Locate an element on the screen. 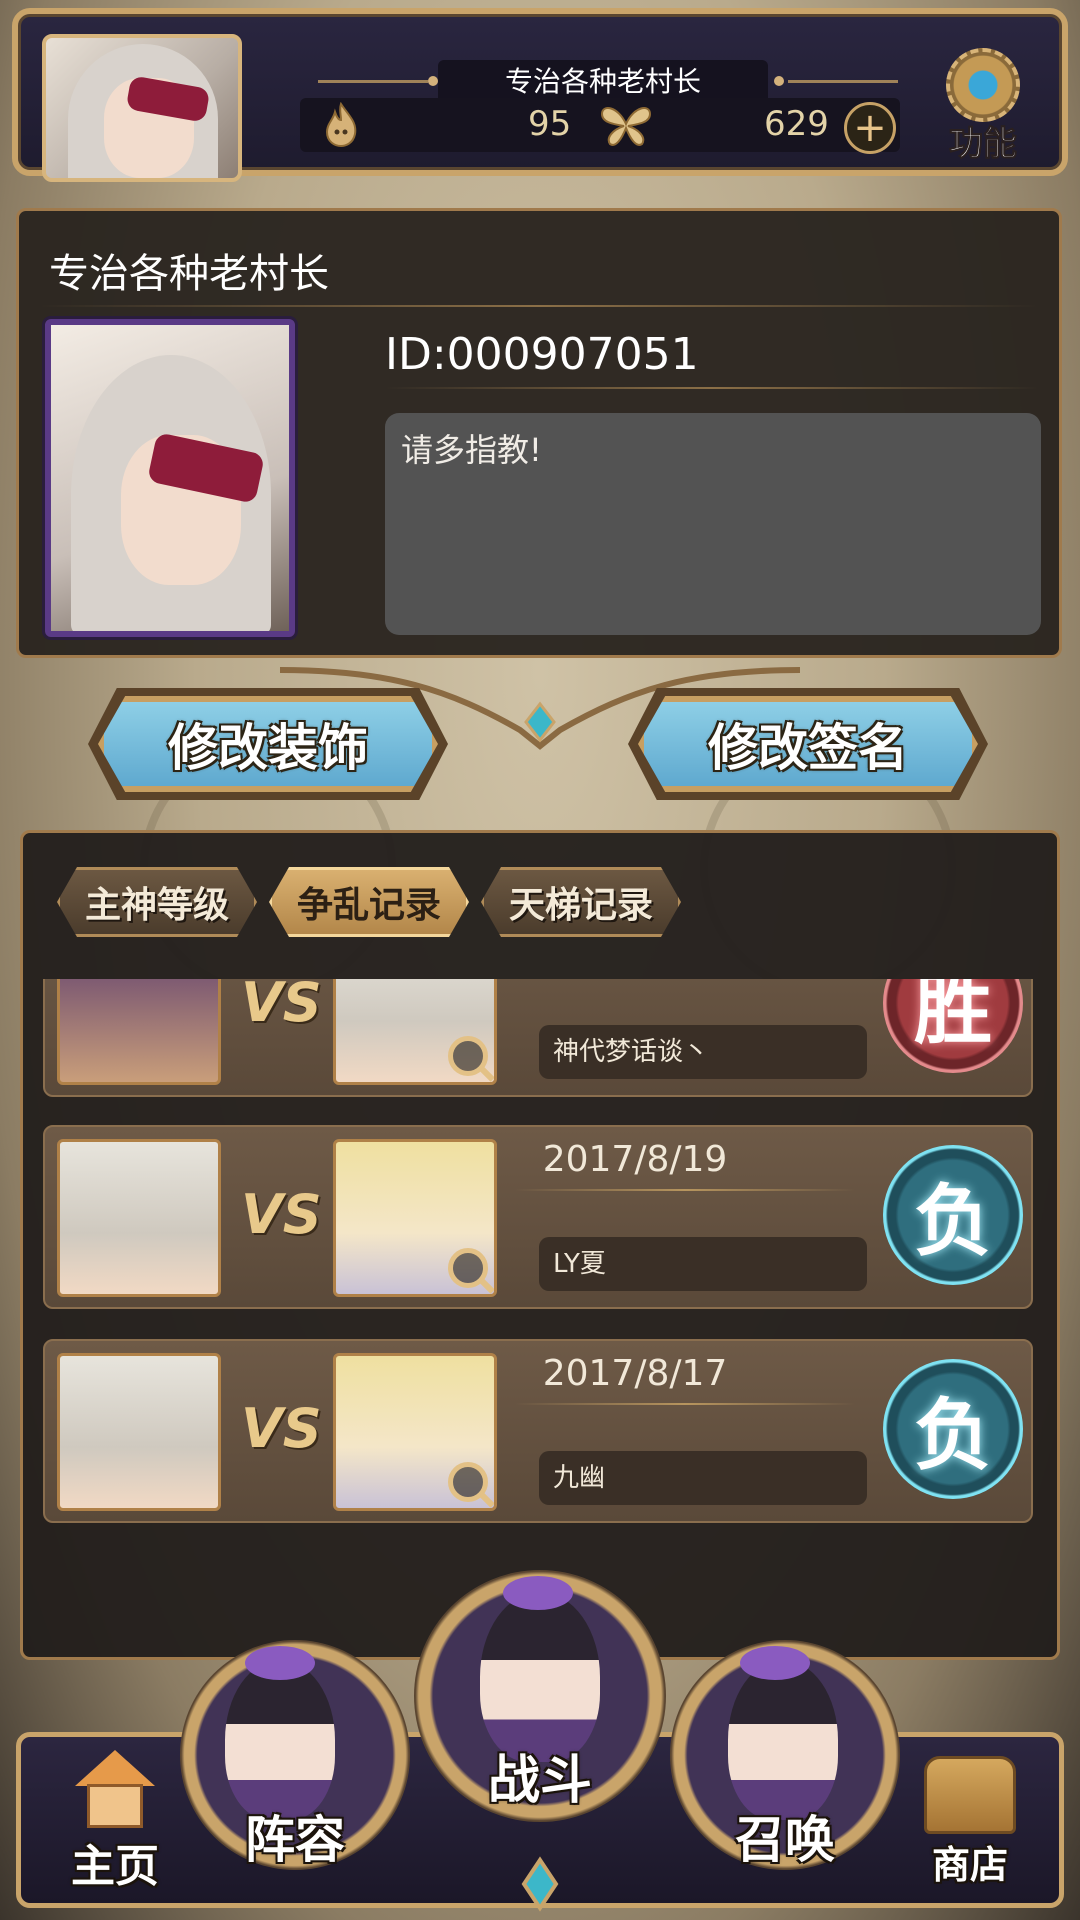 The image size is (1080, 1920). list-item: VS 2017/8/19 LY夏 负 is located at coordinates (538, 1217).